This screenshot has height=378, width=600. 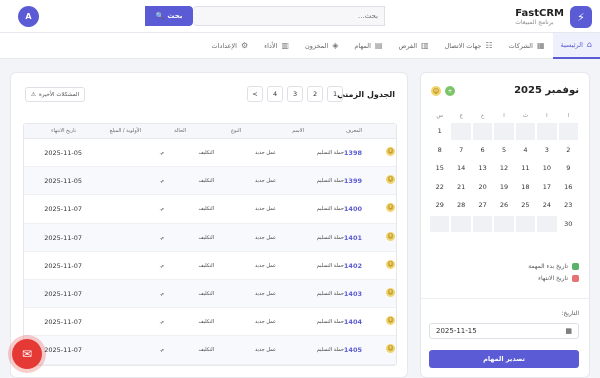 I want to click on calendar-day: 4, so click(x=525, y=149).